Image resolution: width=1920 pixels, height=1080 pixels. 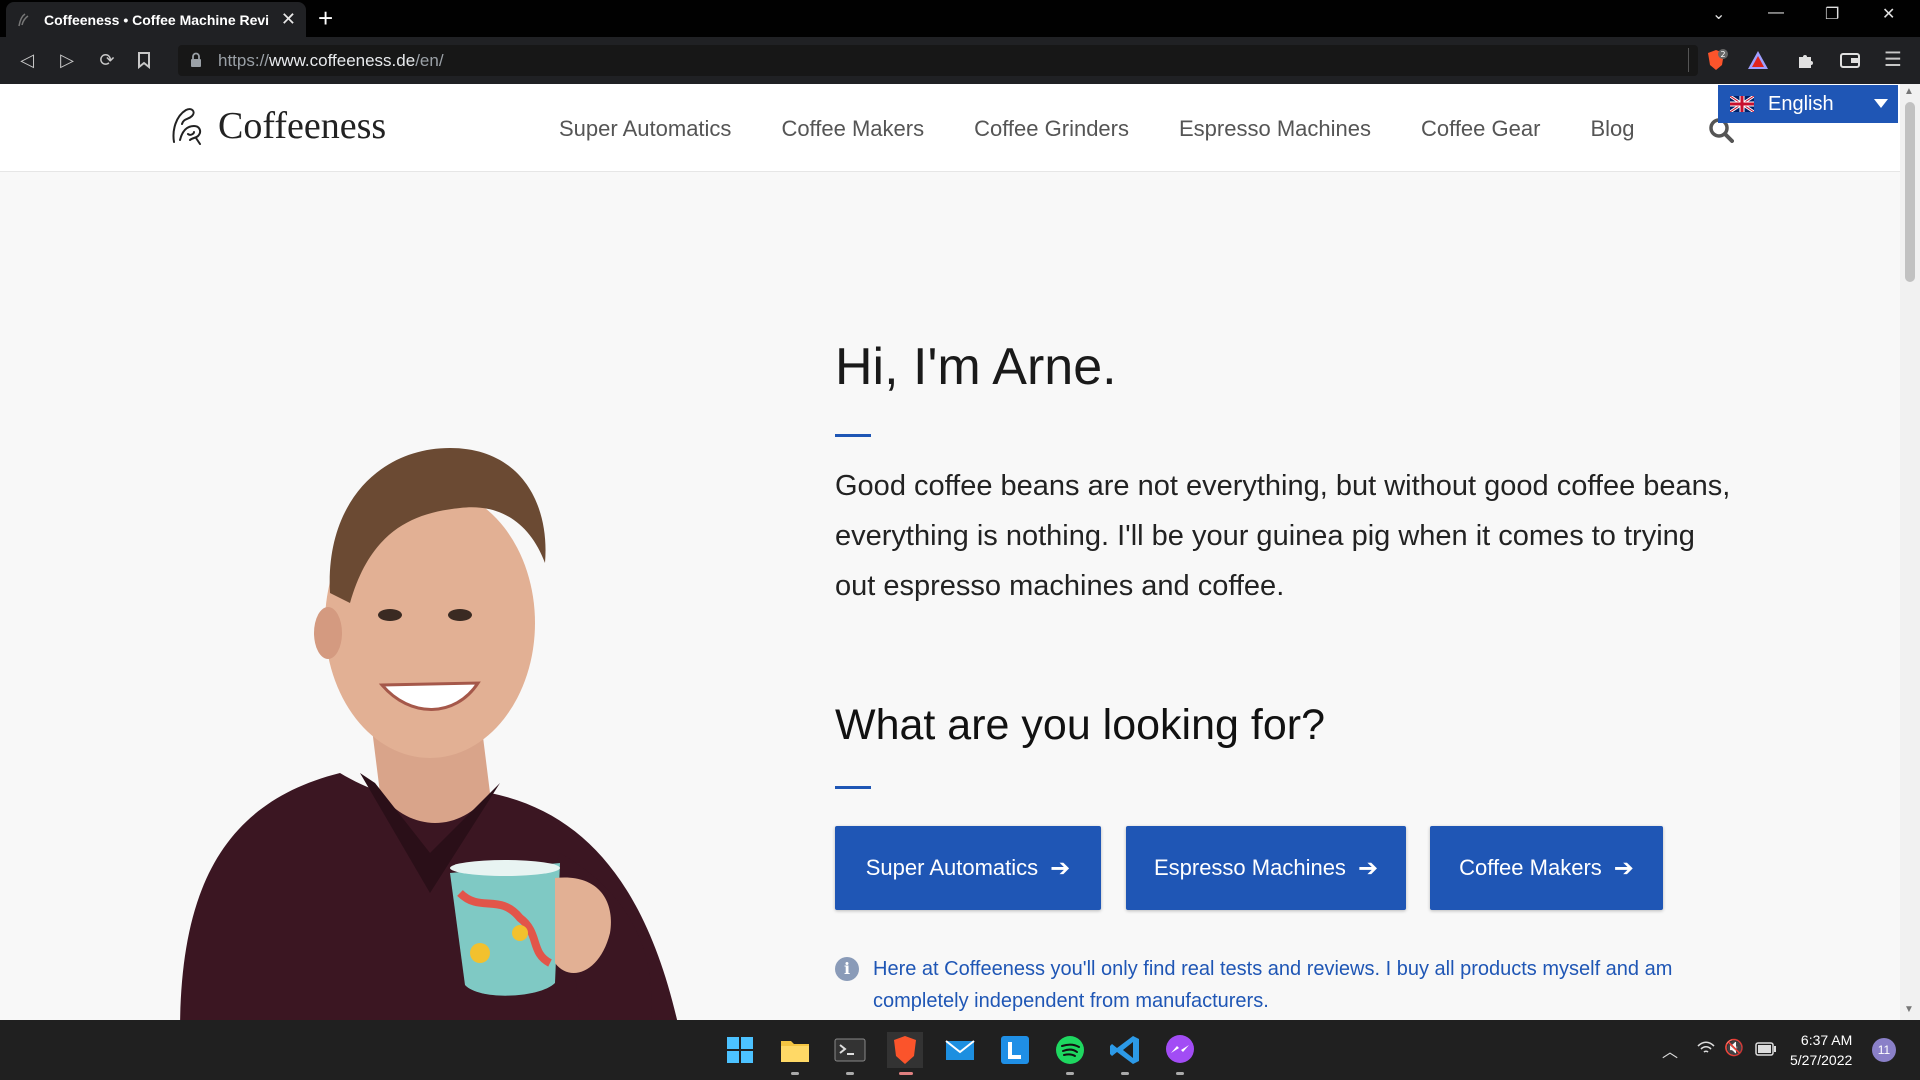 I want to click on menu-icon: ☰, so click(x=1893, y=60).